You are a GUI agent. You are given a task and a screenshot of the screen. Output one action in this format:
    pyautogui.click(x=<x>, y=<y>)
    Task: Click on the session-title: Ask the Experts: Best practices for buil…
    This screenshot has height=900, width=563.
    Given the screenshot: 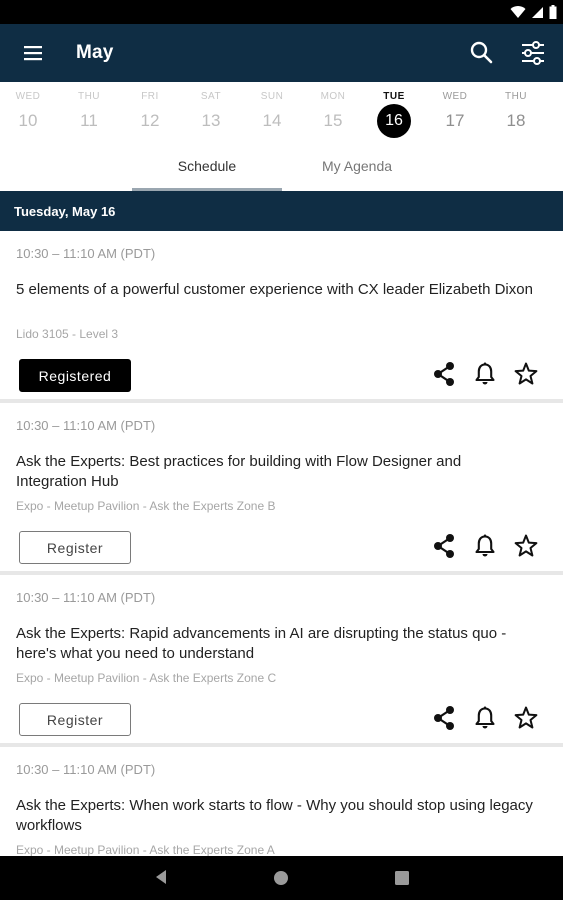 What is the action you would take?
    pyautogui.click(x=276, y=472)
    